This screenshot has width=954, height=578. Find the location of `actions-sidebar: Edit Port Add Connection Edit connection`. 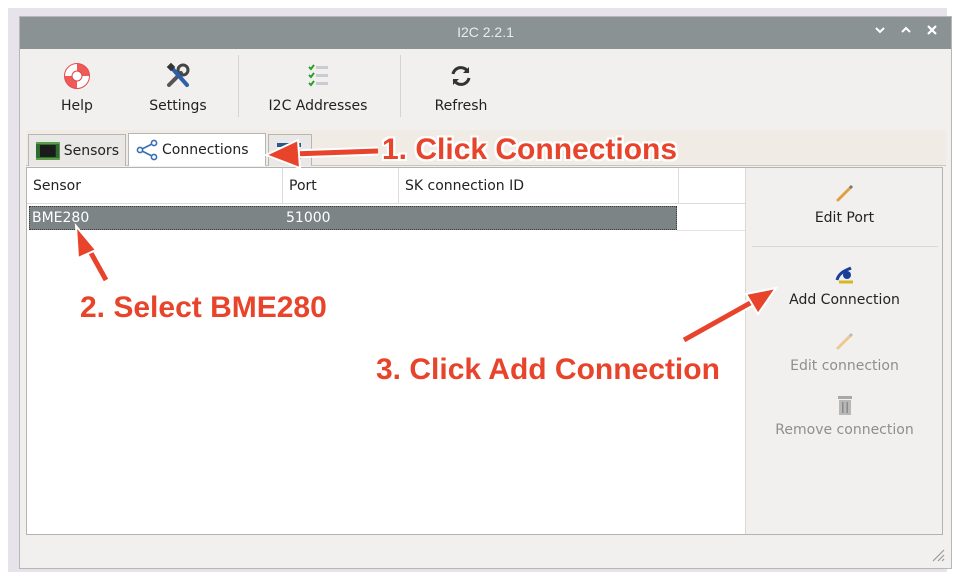

actions-sidebar: Edit Port Add Connection Edit connection is located at coordinates (843, 351).